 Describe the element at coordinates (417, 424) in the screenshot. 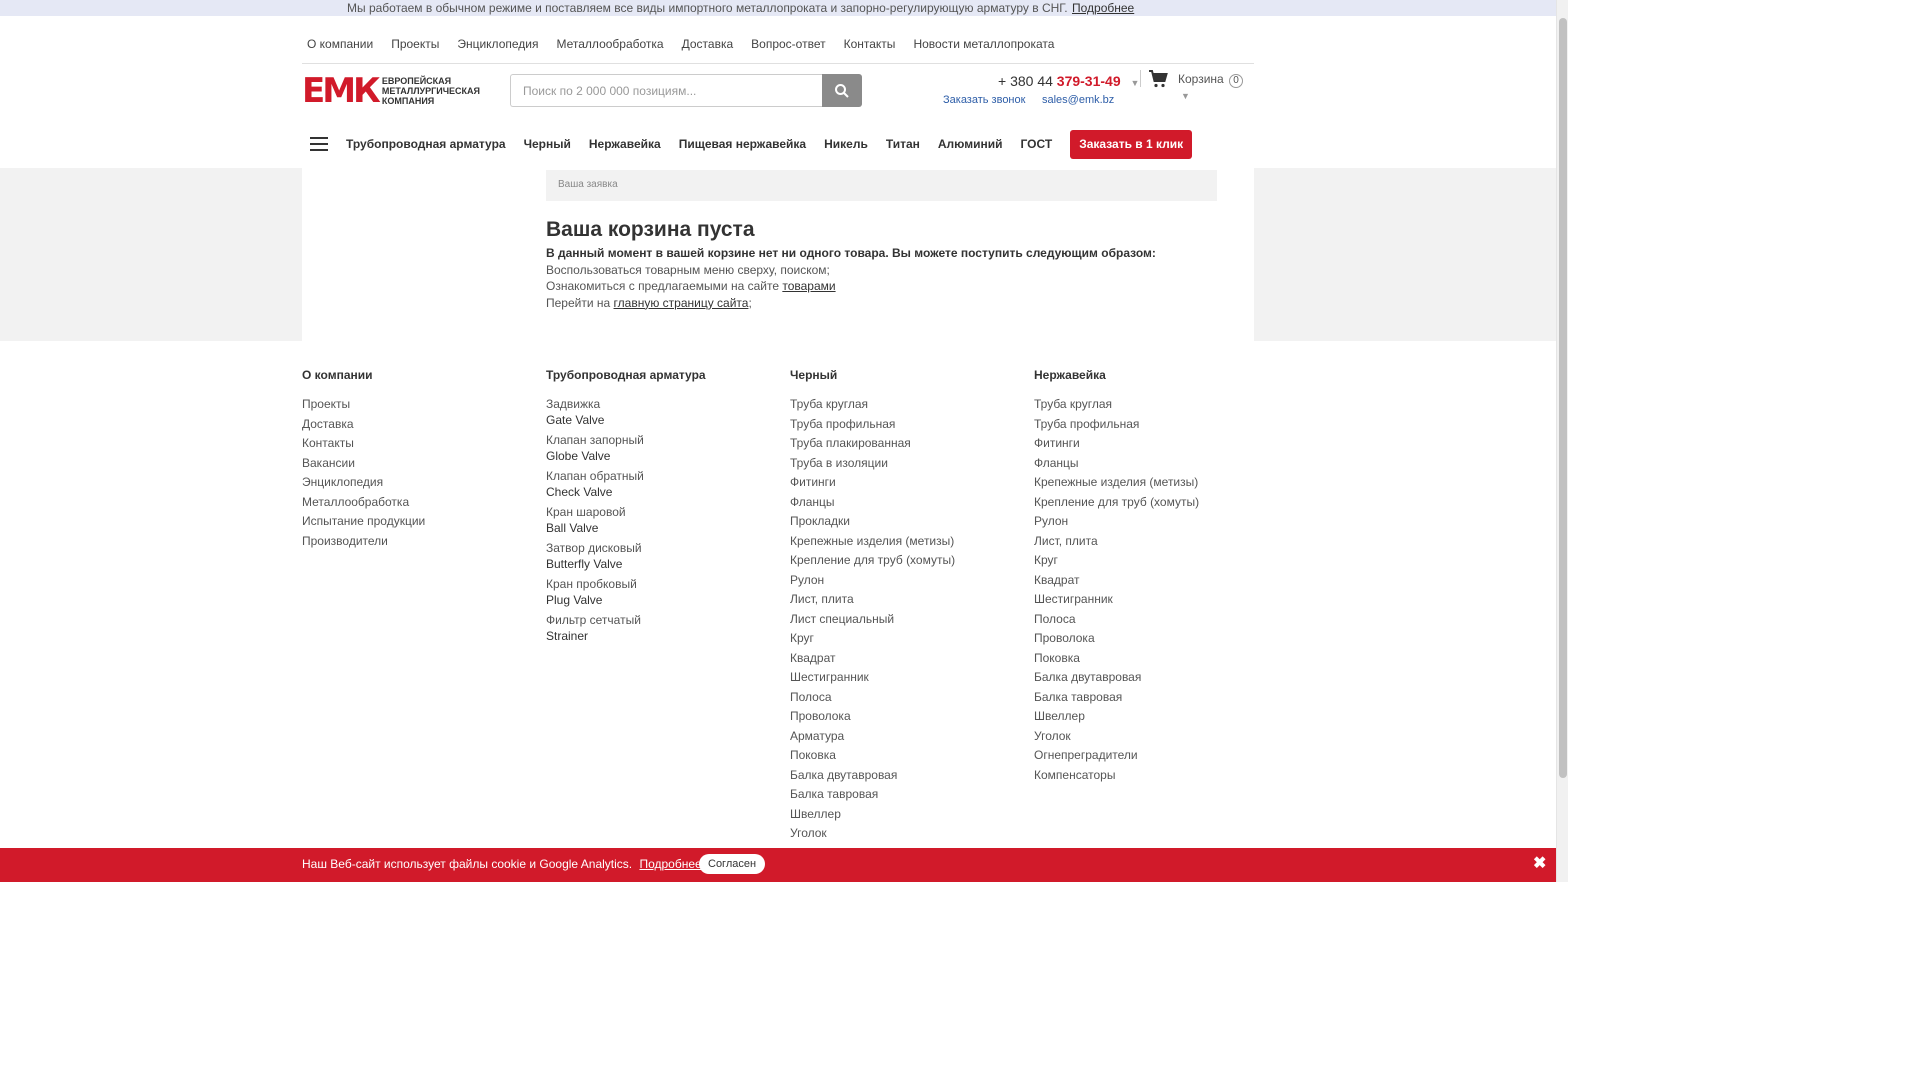

I see `footer-link: Доставка` at that location.